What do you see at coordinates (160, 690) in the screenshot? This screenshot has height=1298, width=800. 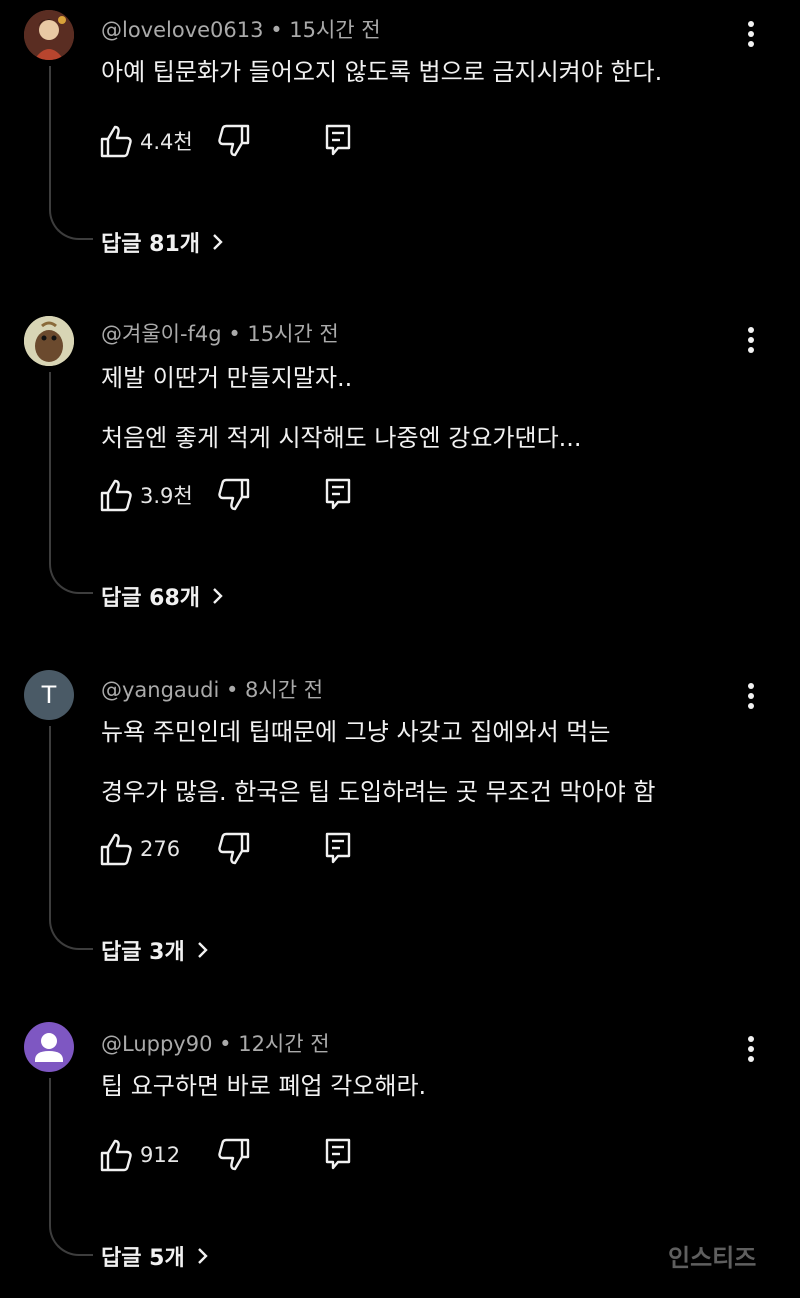 I see `author-name: @yangaudi` at bounding box center [160, 690].